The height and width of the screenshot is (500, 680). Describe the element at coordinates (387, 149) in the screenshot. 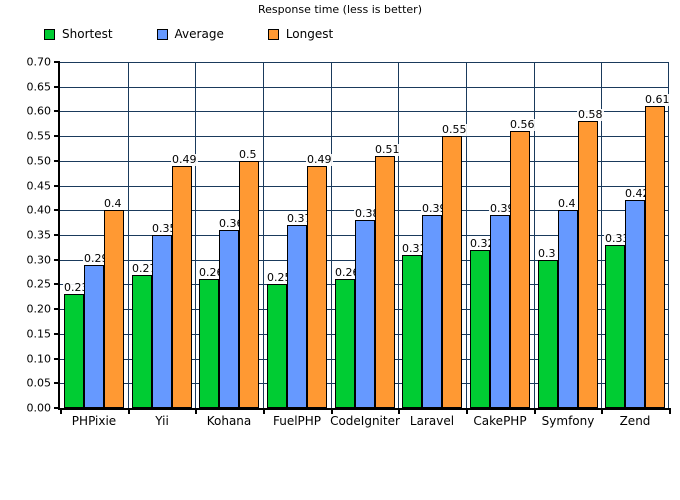

I see `bar-value-label: 0.51` at that location.